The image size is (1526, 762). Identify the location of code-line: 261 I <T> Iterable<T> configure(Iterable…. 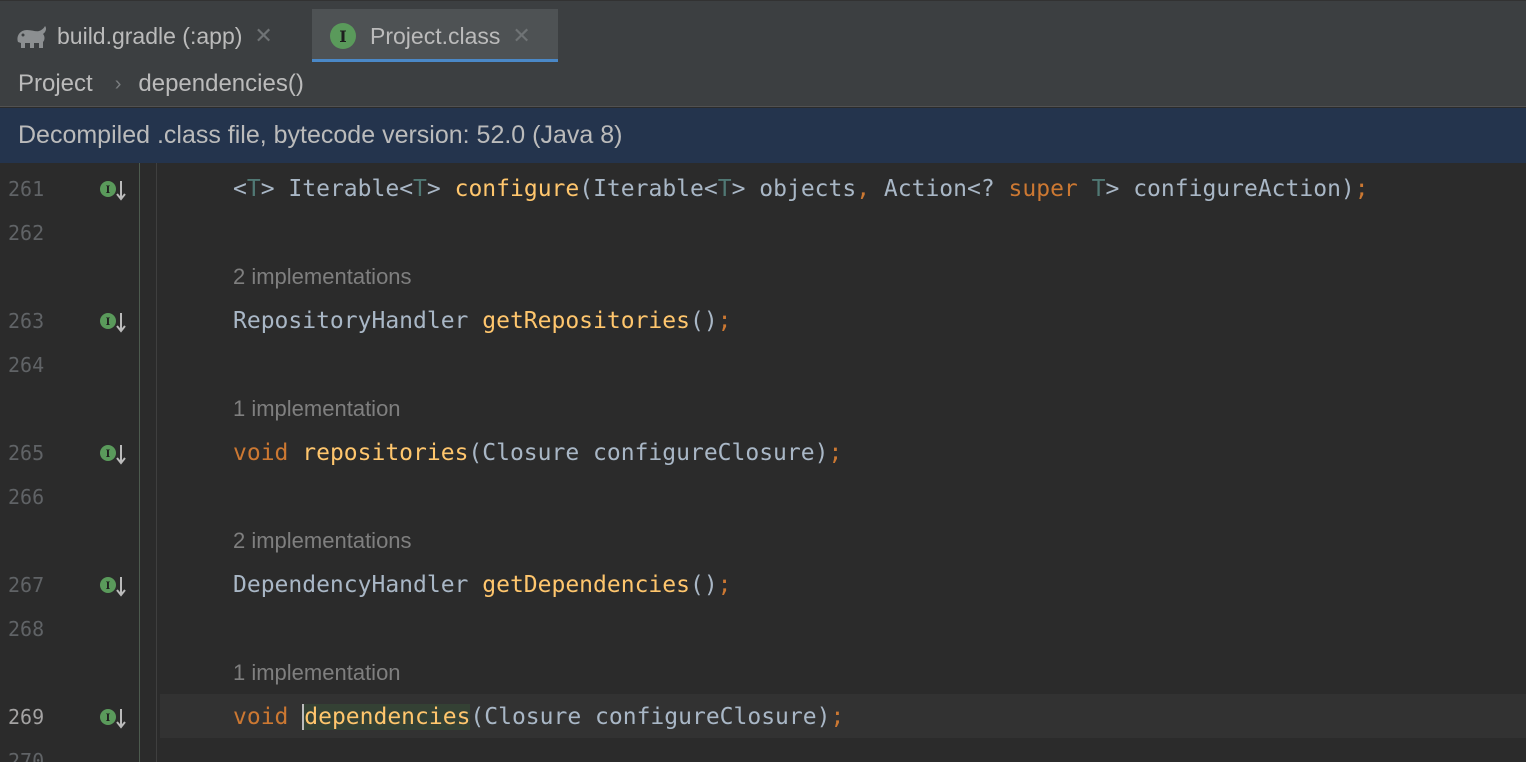
(763, 189).